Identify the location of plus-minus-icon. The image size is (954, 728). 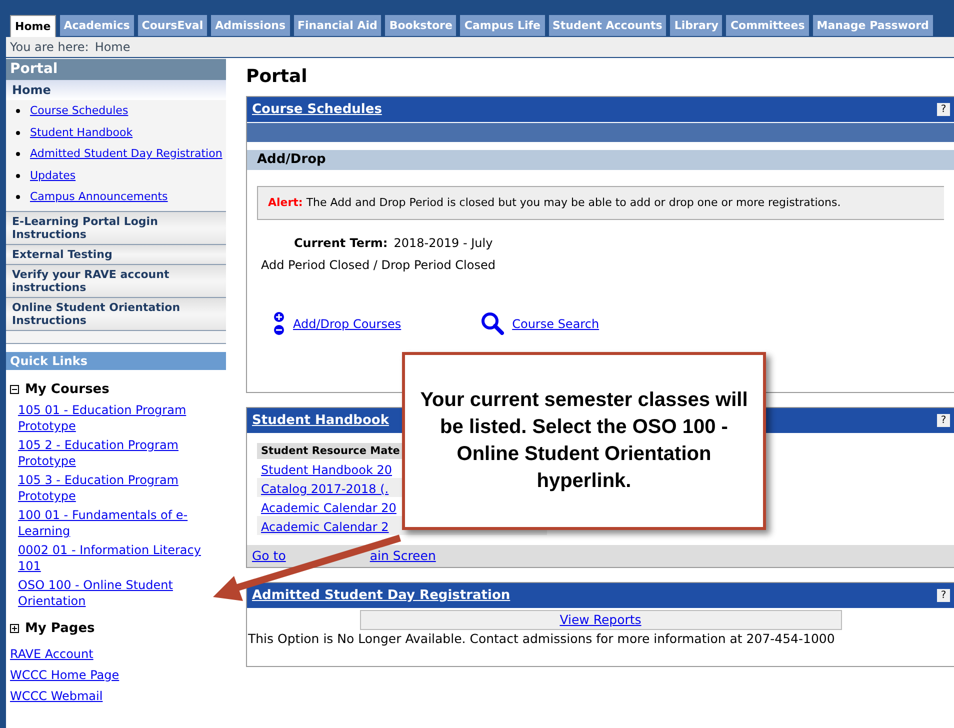
(279, 324).